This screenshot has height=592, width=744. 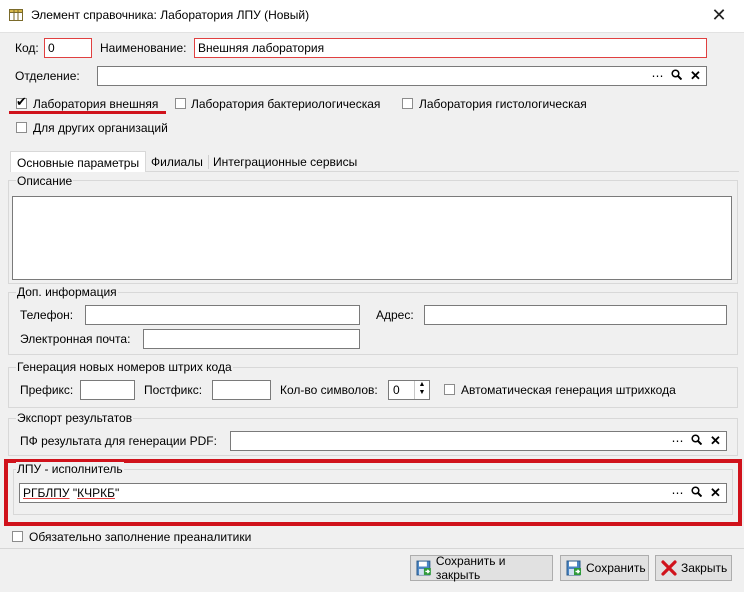 I want to click on auto-barcode-label: Автоматическая генерация штрихкода, so click(x=568, y=390).